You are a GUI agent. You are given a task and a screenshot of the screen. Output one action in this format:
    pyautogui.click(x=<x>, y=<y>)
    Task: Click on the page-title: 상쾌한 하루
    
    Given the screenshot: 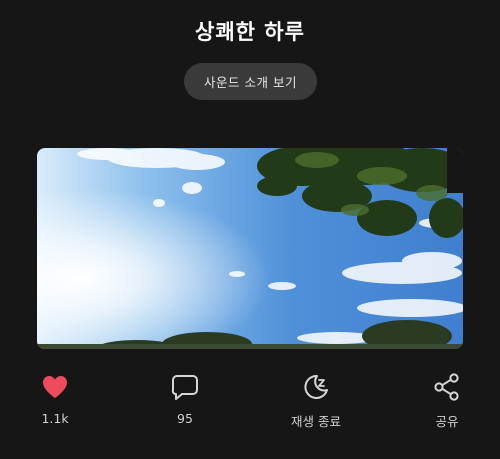 What is the action you would take?
    pyautogui.click(x=250, y=32)
    